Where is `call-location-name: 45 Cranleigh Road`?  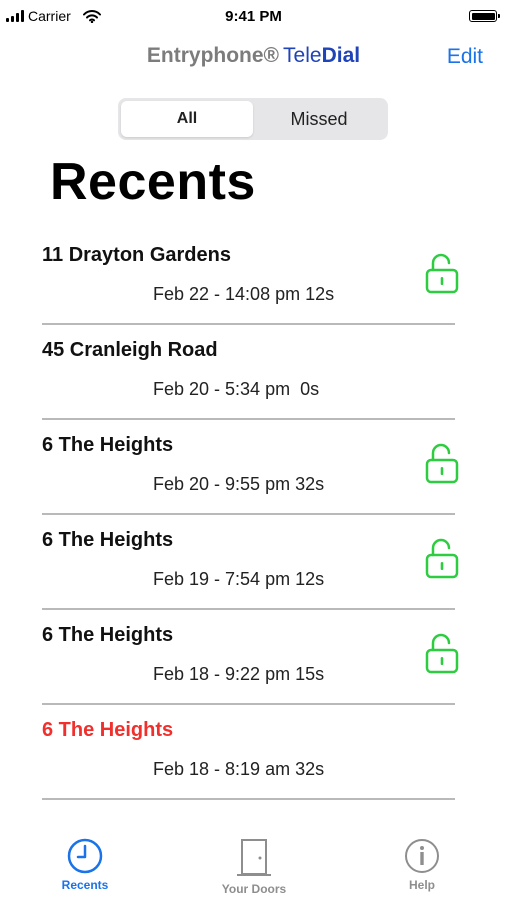
call-location-name: 45 Cranleigh Road is located at coordinates (130, 350).